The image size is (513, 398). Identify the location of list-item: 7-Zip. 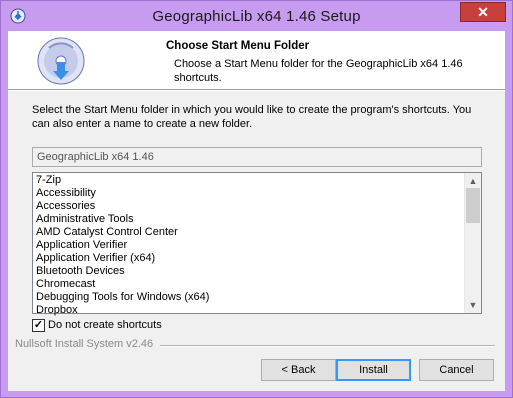
(248, 180).